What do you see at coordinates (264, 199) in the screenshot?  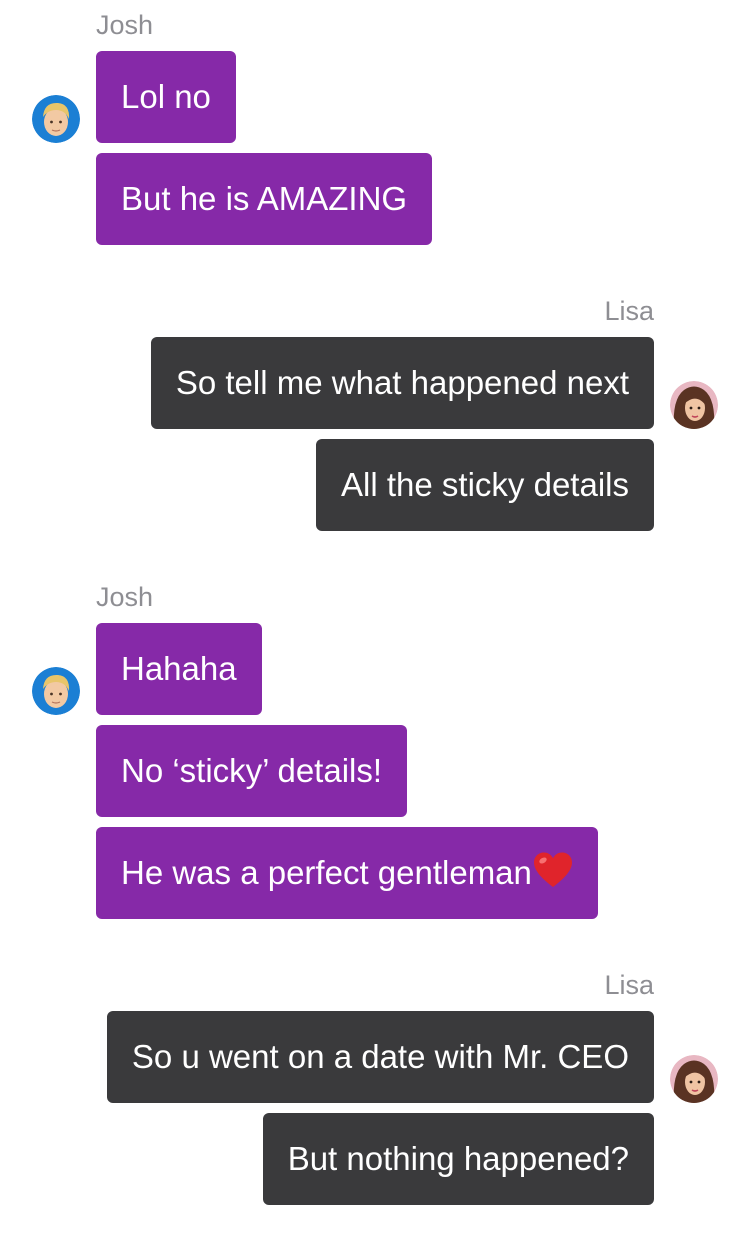 I see `message-bubble: But he is AMAZING` at bounding box center [264, 199].